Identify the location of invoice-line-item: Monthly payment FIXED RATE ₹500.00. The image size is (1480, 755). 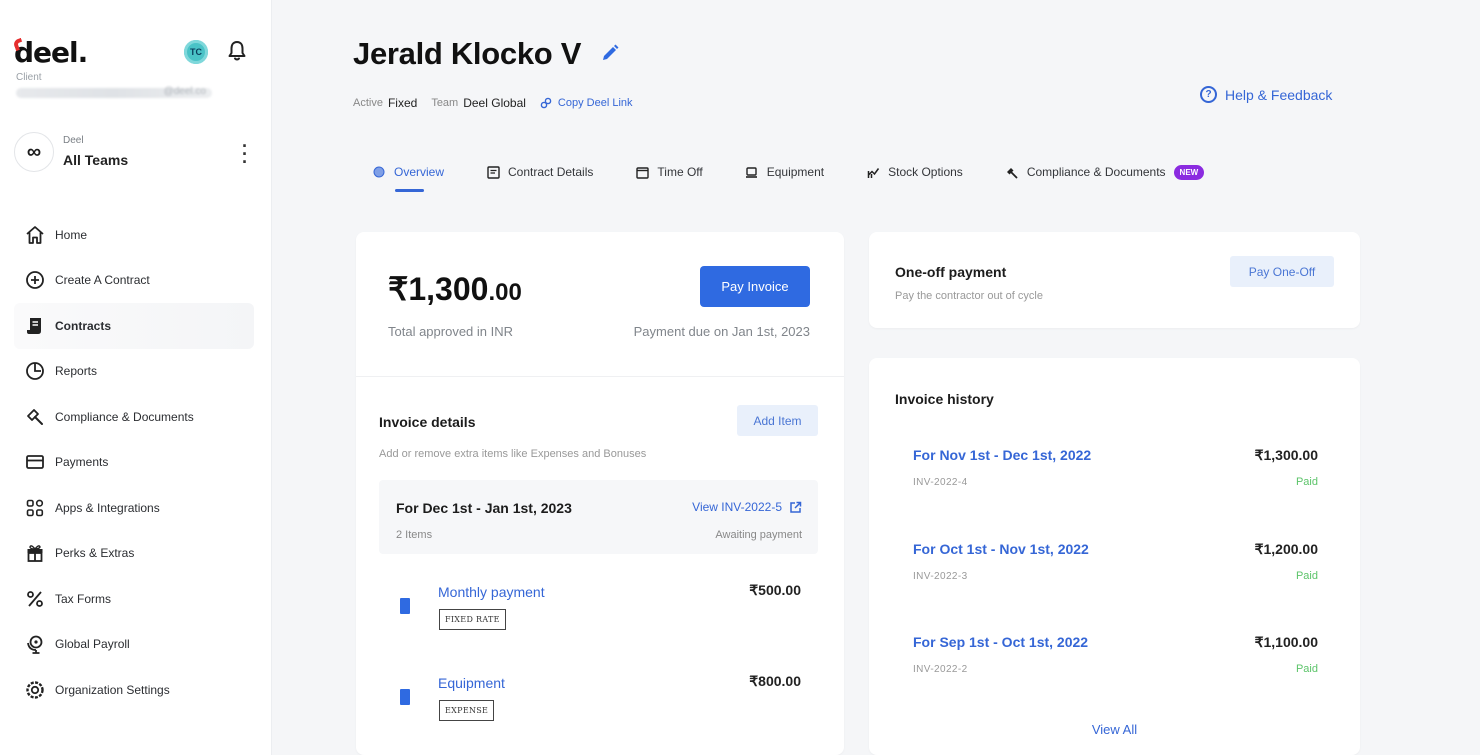
(598, 612).